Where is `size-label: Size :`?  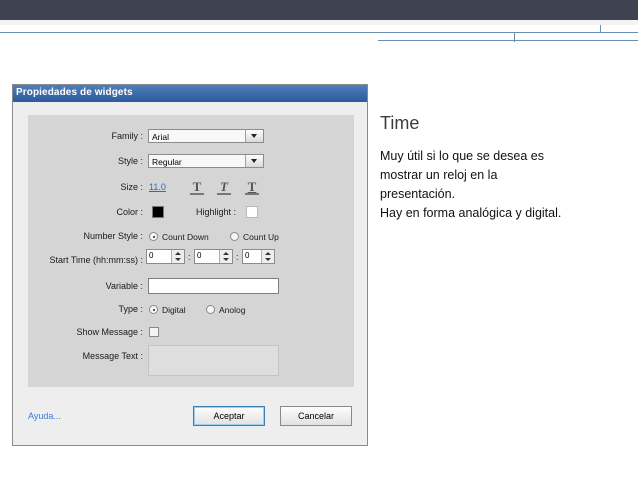
size-label: Size : is located at coordinates (131, 187).